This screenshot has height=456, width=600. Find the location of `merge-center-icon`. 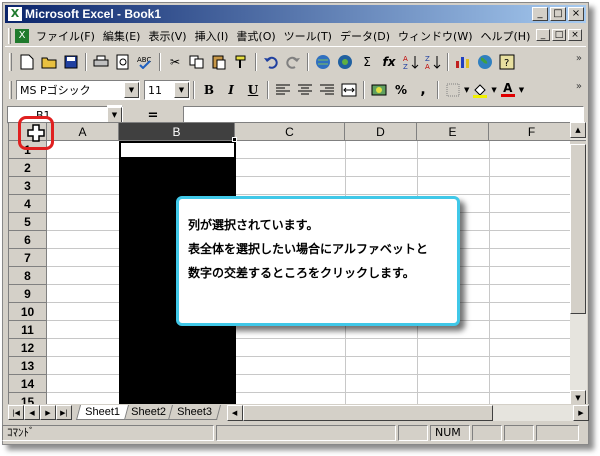

merge-center-icon is located at coordinates (349, 90).